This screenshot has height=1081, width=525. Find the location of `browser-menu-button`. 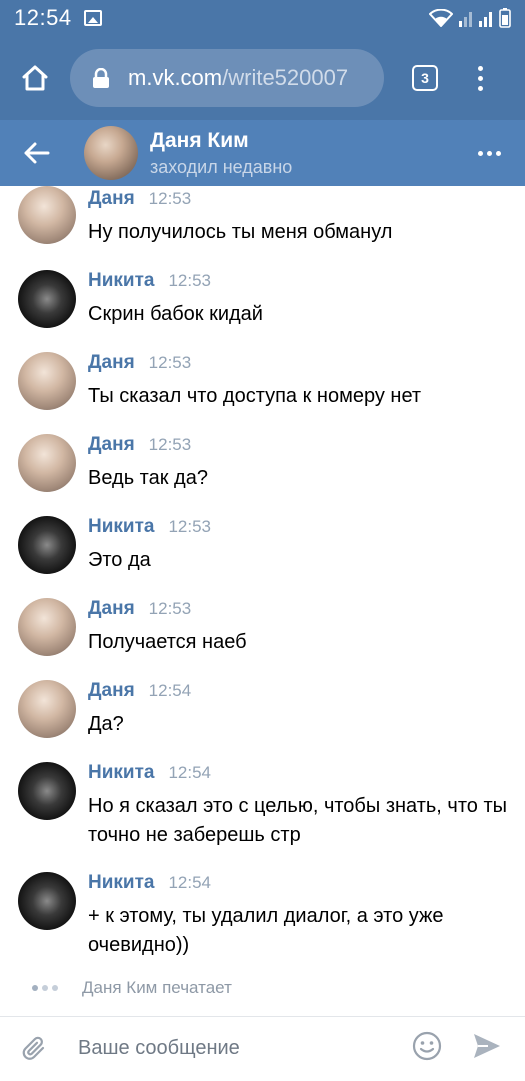

browser-menu-button is located at coordinates (480, 78).